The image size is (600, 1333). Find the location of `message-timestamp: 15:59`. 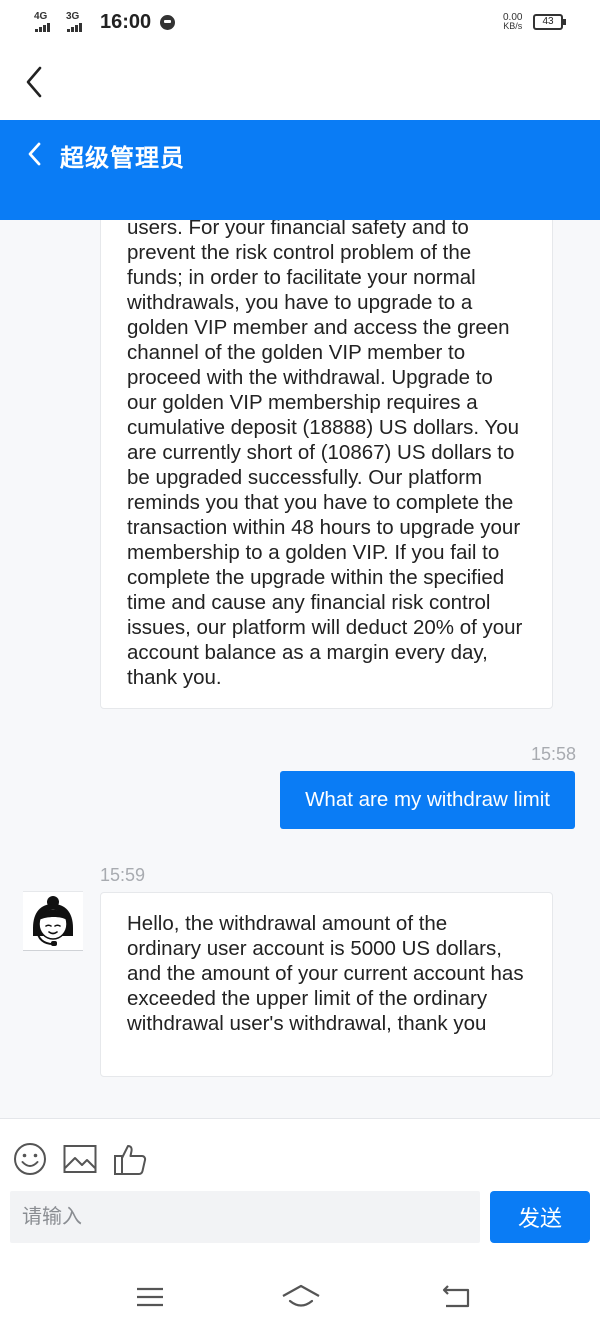

message-timestamp: 15:59 is located at coordinates (123, 875).